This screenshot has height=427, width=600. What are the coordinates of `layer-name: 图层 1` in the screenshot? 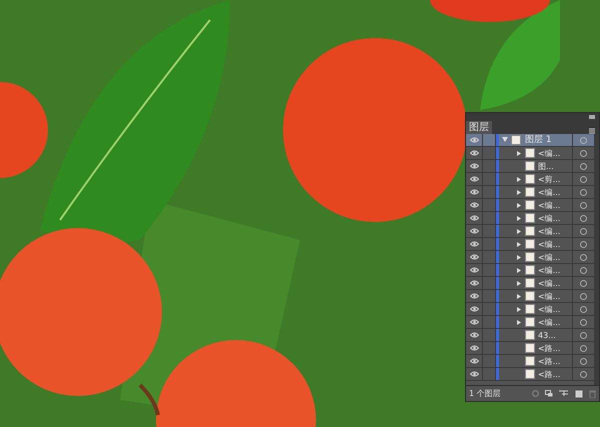 It's located at (539, 140).